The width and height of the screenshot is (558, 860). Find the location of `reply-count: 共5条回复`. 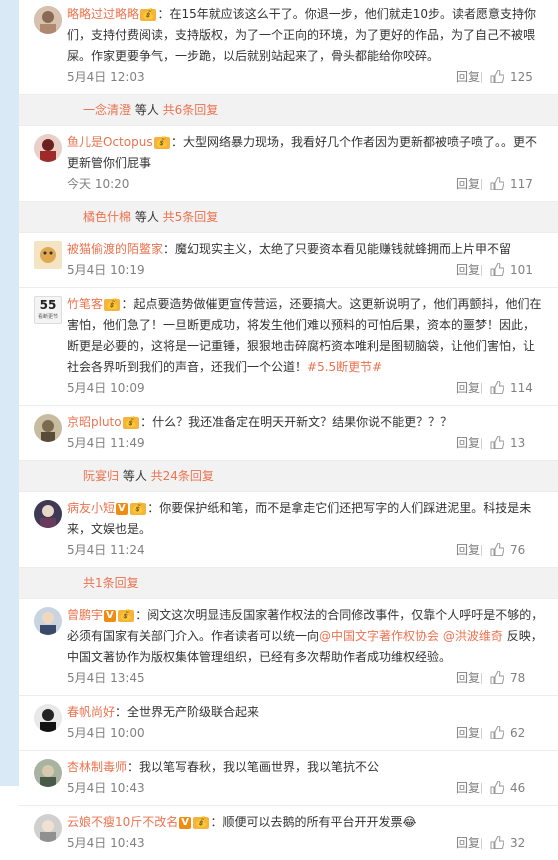

reply-count: 共5条回复 is located at coordinates (191, 217).